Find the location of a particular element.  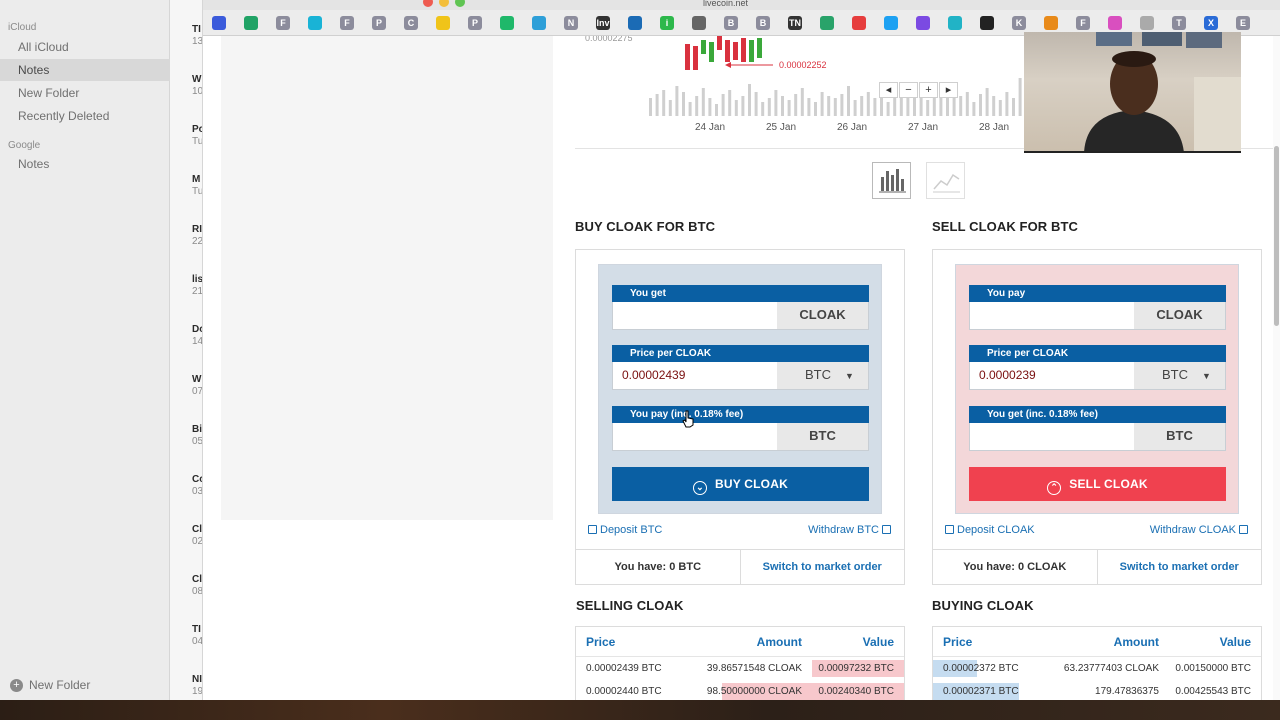

page-scrollbar is located at coordinates (1276, 368).